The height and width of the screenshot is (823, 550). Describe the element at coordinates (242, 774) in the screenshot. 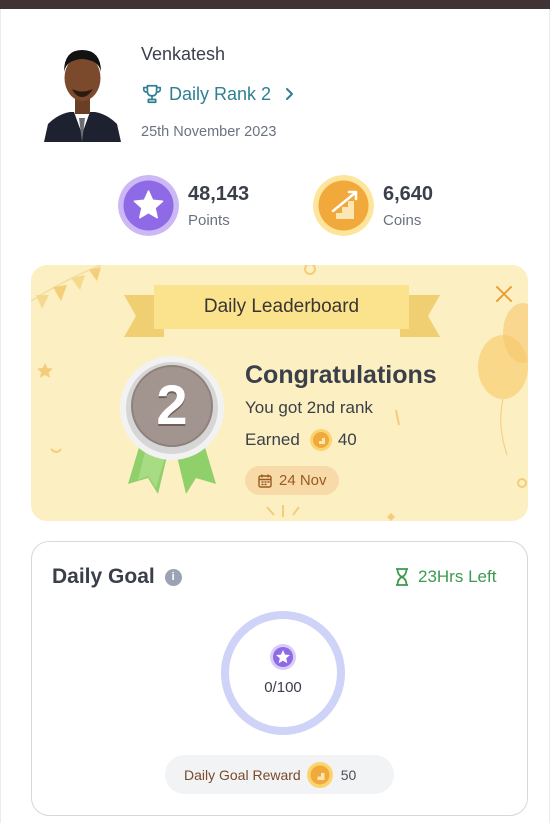

I see `reward-label: Daily Goal Reward` at that location.